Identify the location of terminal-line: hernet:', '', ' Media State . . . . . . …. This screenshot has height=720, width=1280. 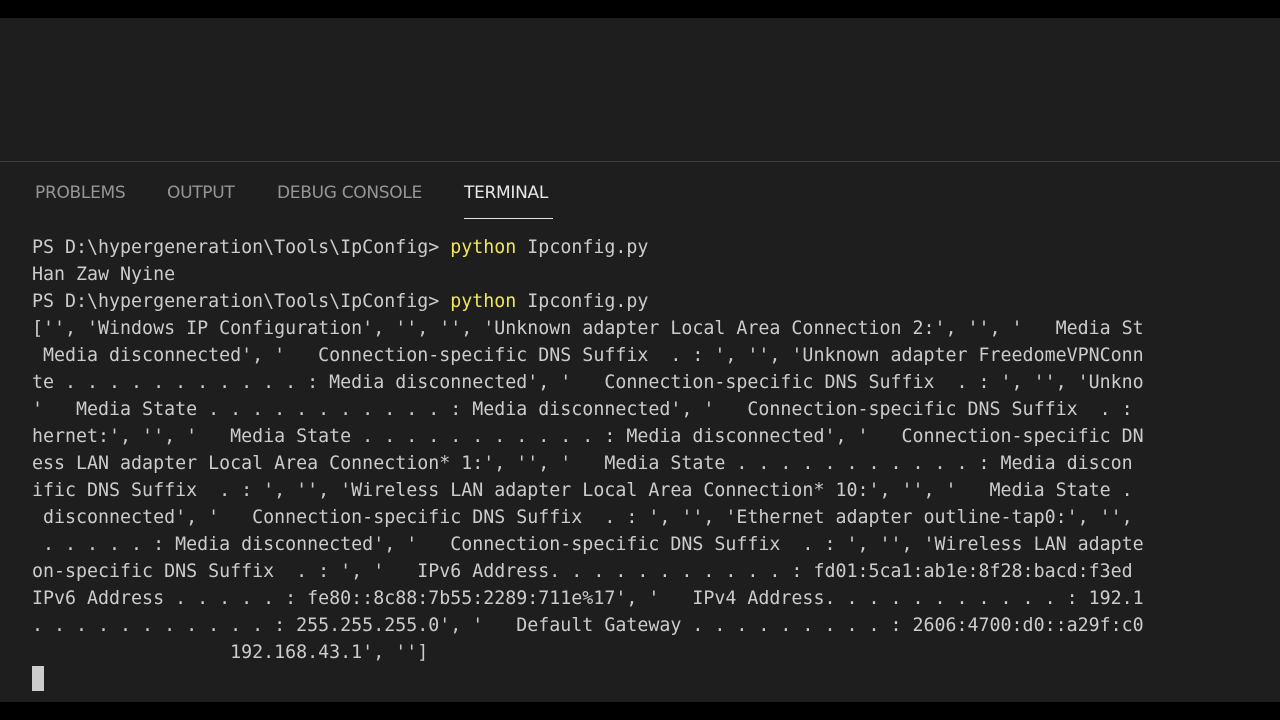
(588, 436).